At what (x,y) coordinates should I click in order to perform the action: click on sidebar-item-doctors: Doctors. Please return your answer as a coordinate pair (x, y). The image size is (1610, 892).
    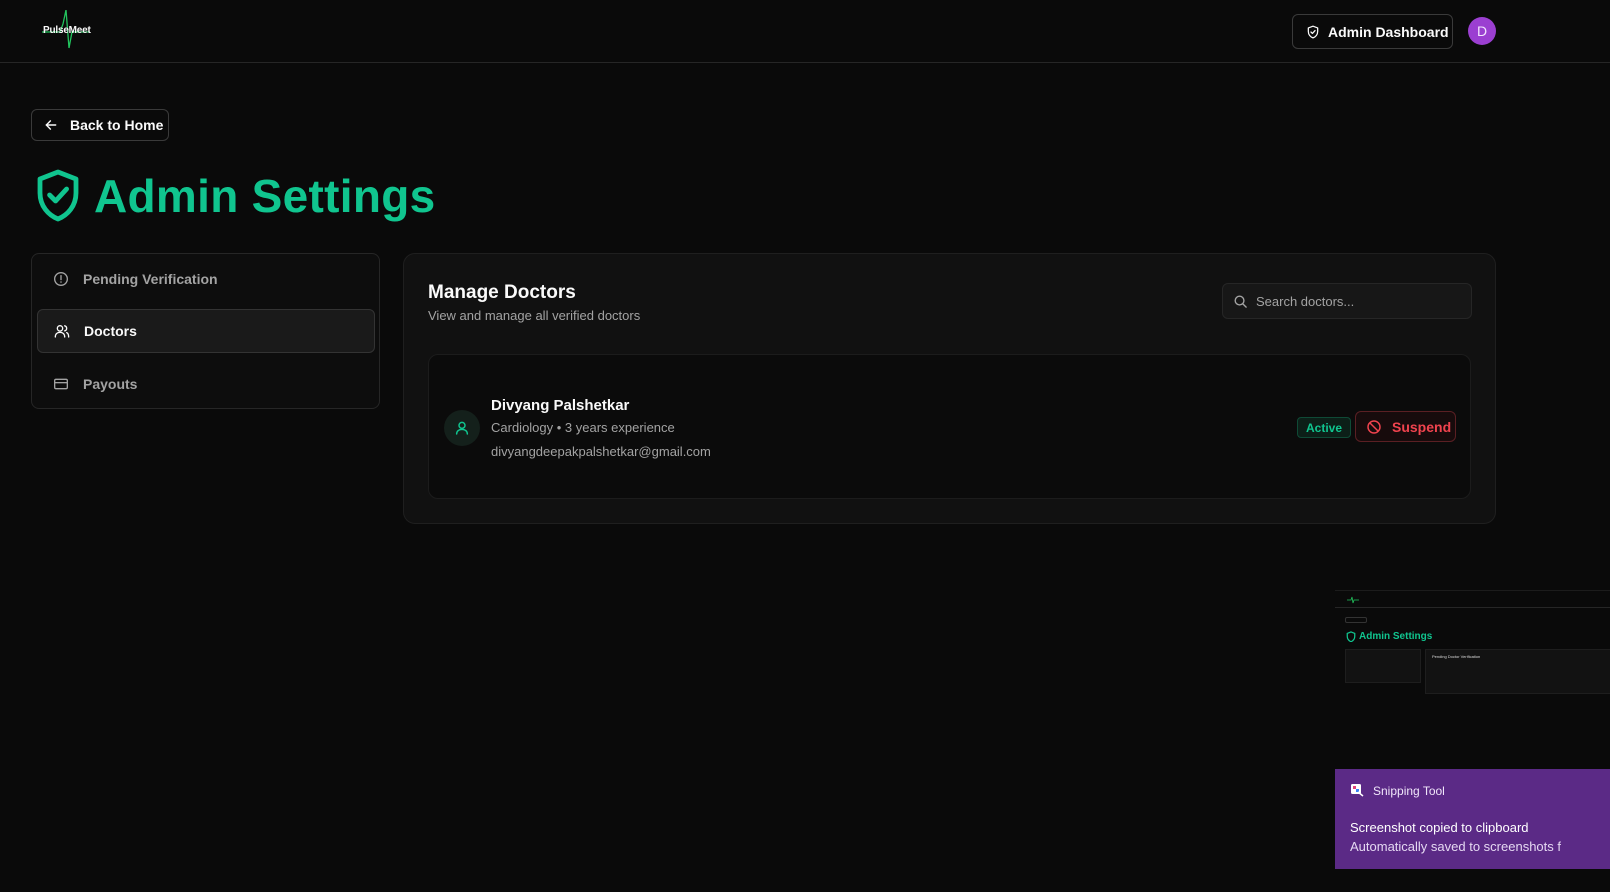
    Looking at the image, I should click on (206, 331).